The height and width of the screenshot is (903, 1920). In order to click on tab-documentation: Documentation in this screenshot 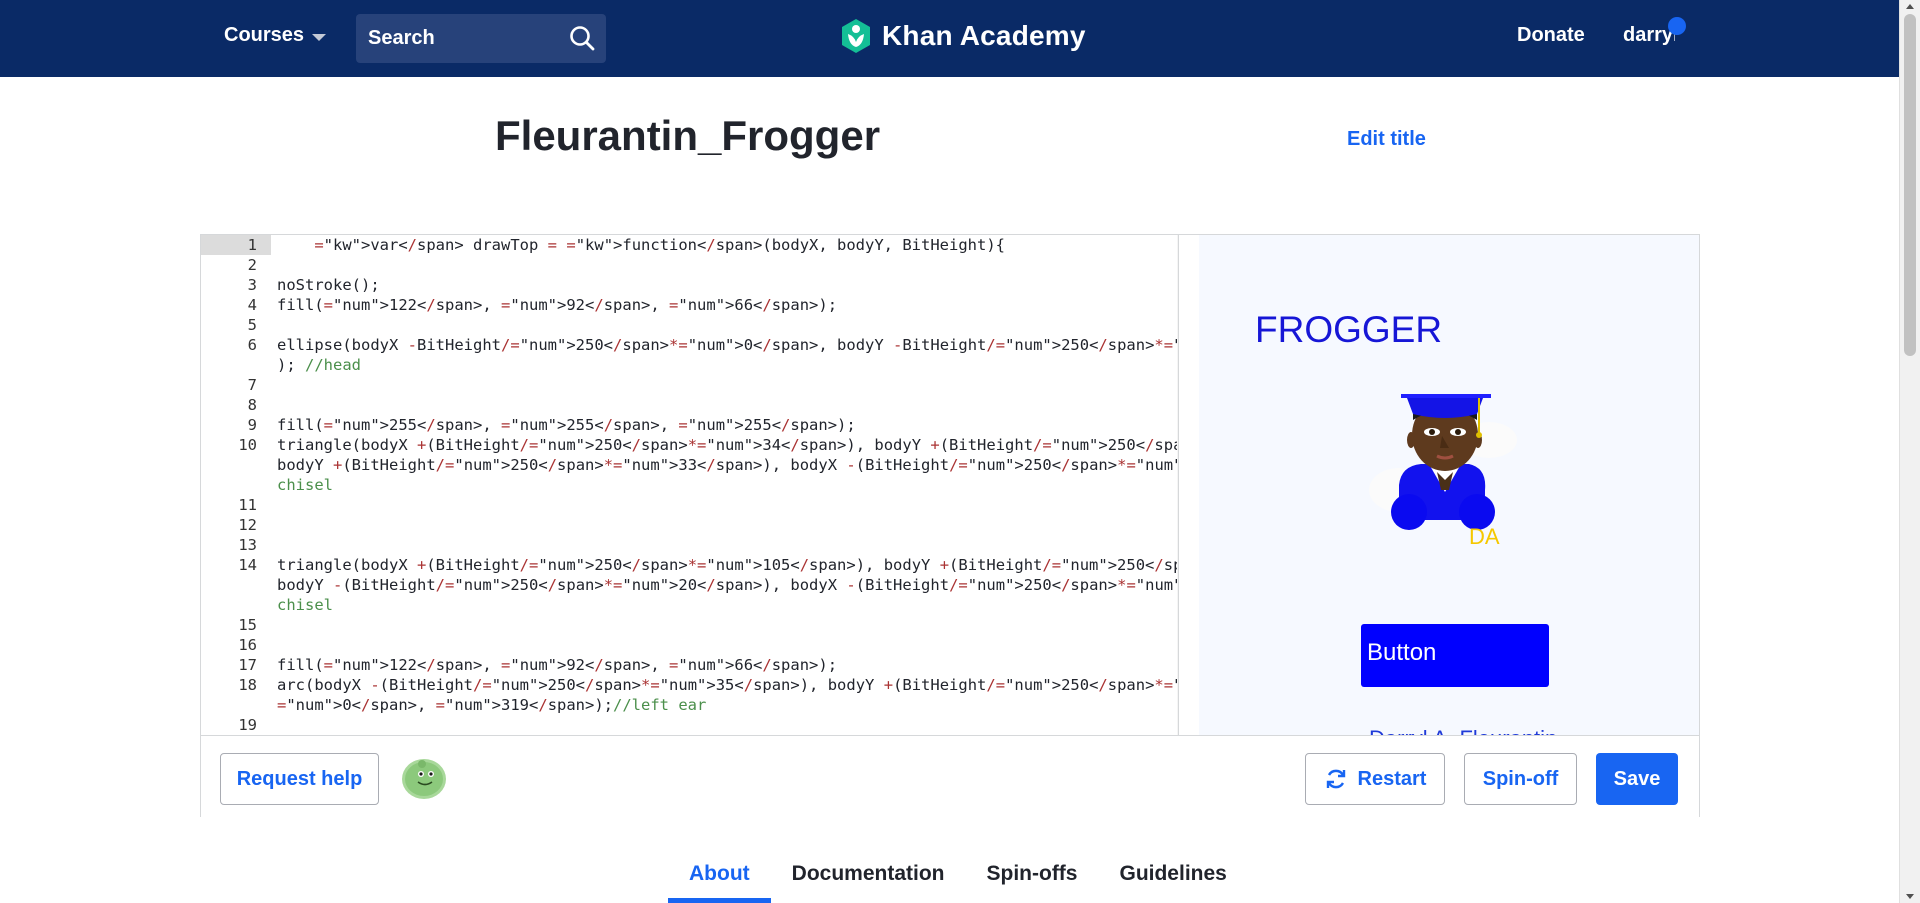, I will do `click(868, 880)`.